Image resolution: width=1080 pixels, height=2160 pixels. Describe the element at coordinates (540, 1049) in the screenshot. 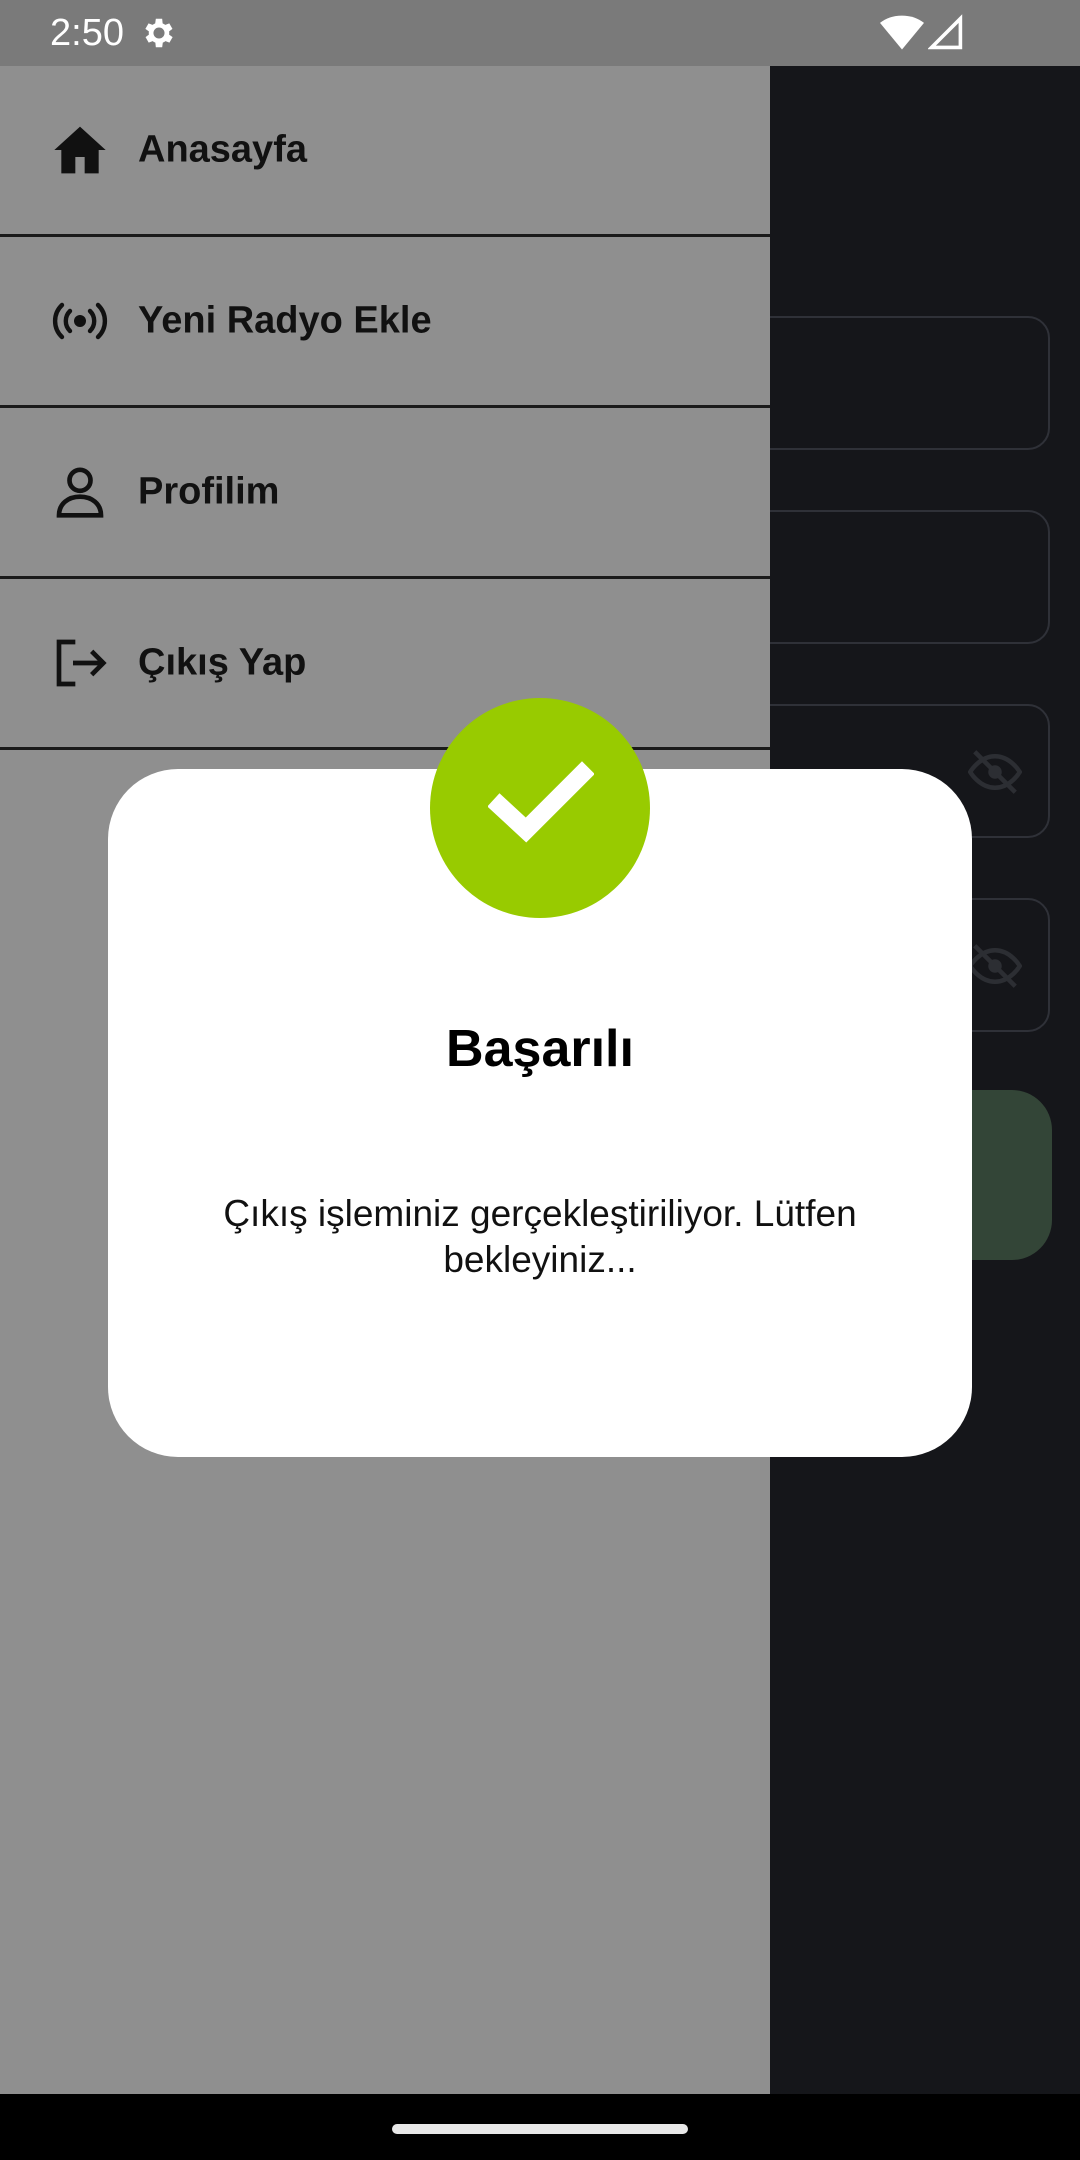

I see `dialog-title: Başarılı` at that location.